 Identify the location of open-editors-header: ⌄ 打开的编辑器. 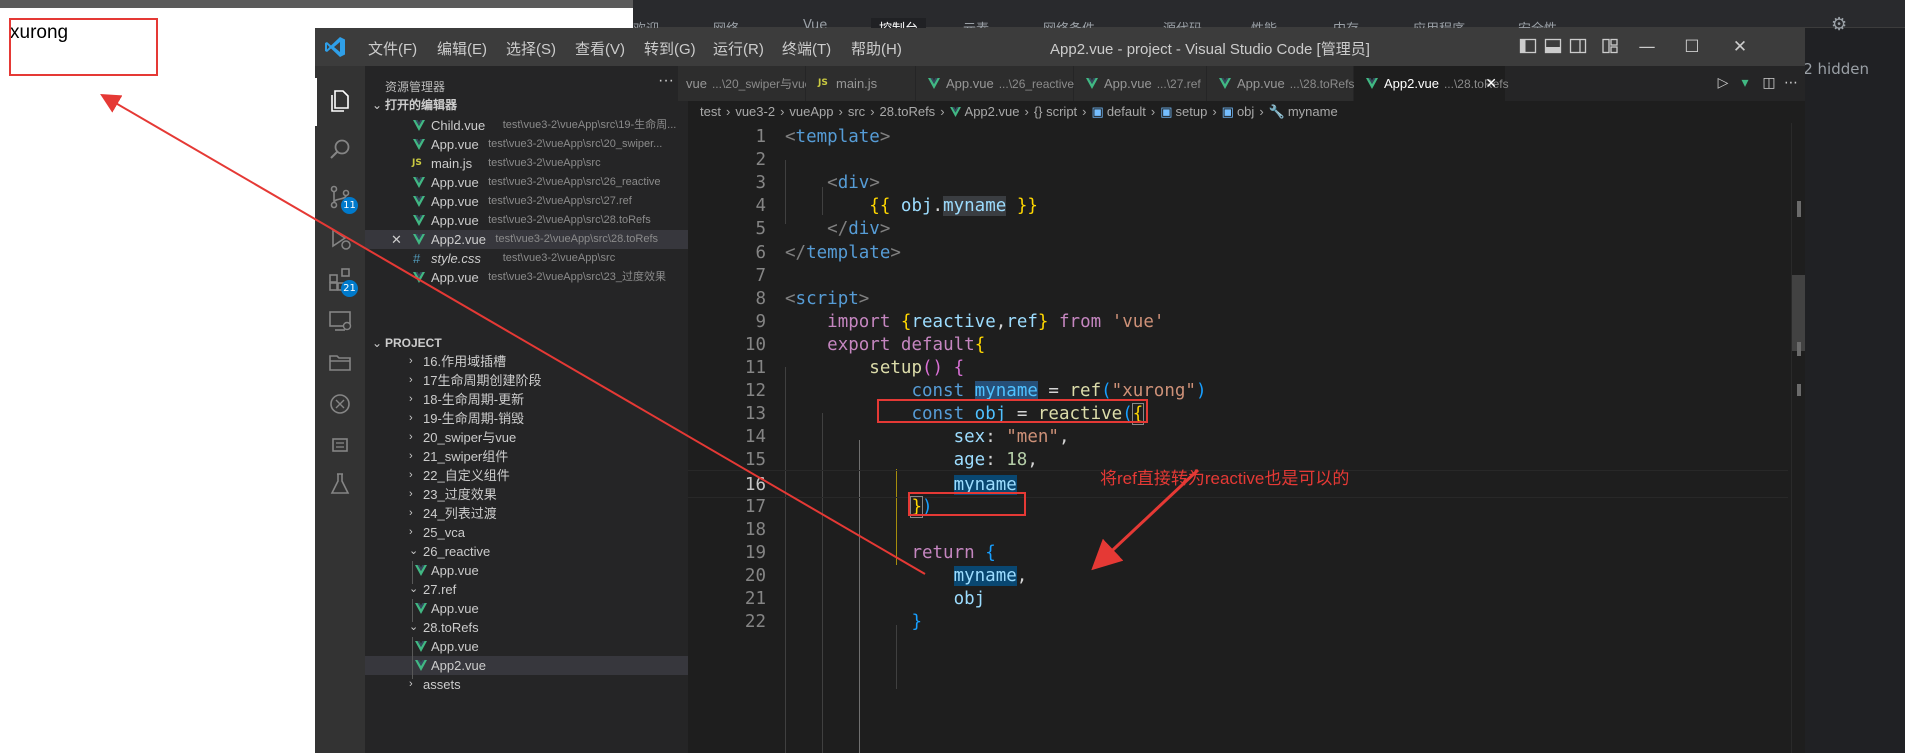
(526, 105).